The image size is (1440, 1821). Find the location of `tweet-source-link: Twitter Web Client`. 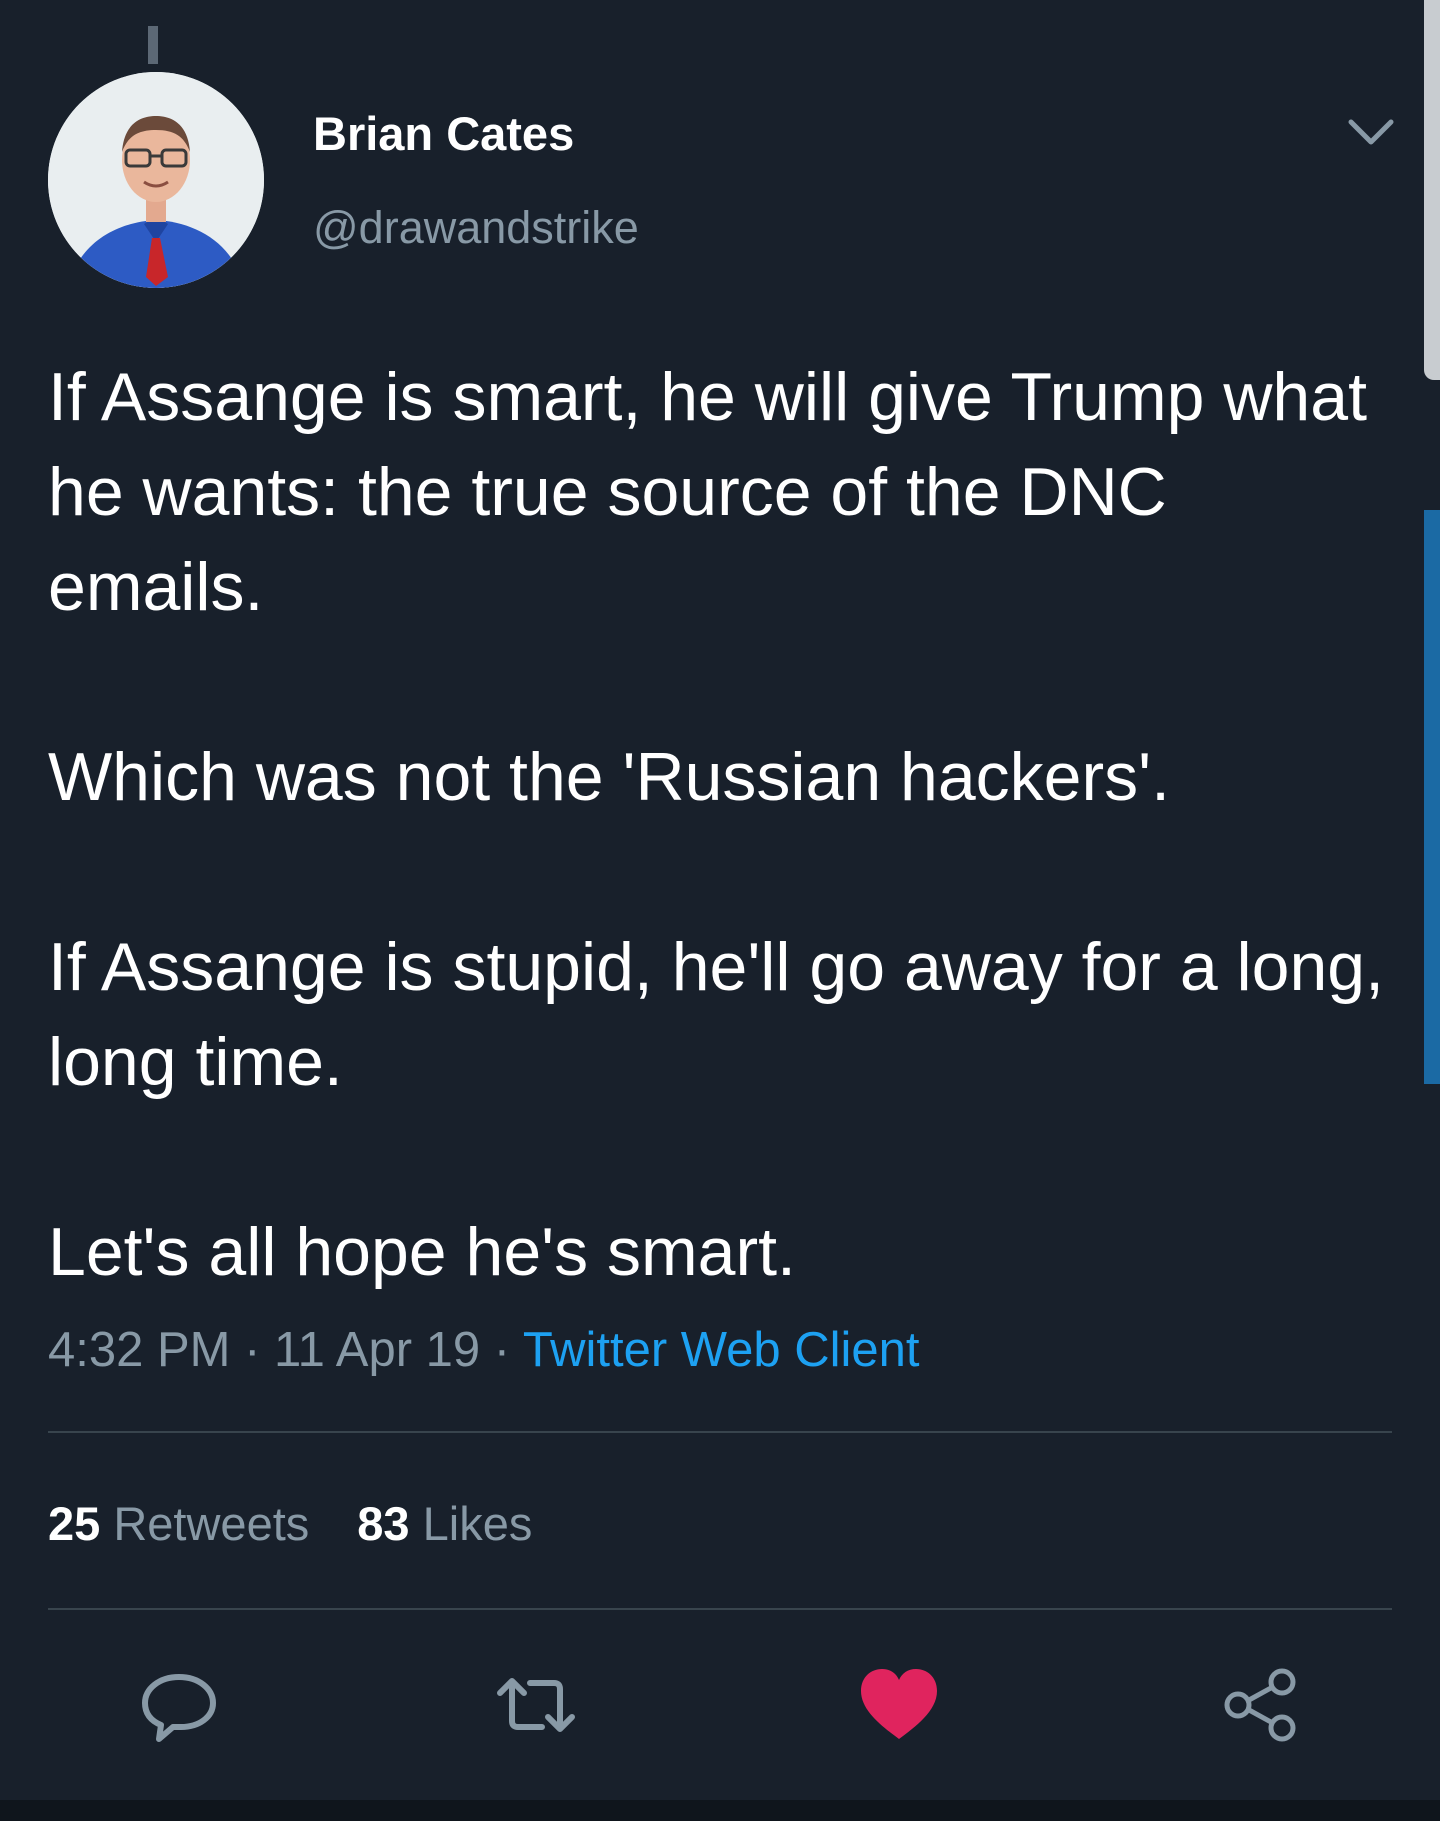

tweet-source-link: Twitter Web Client is located at coordinates (721, 1350).